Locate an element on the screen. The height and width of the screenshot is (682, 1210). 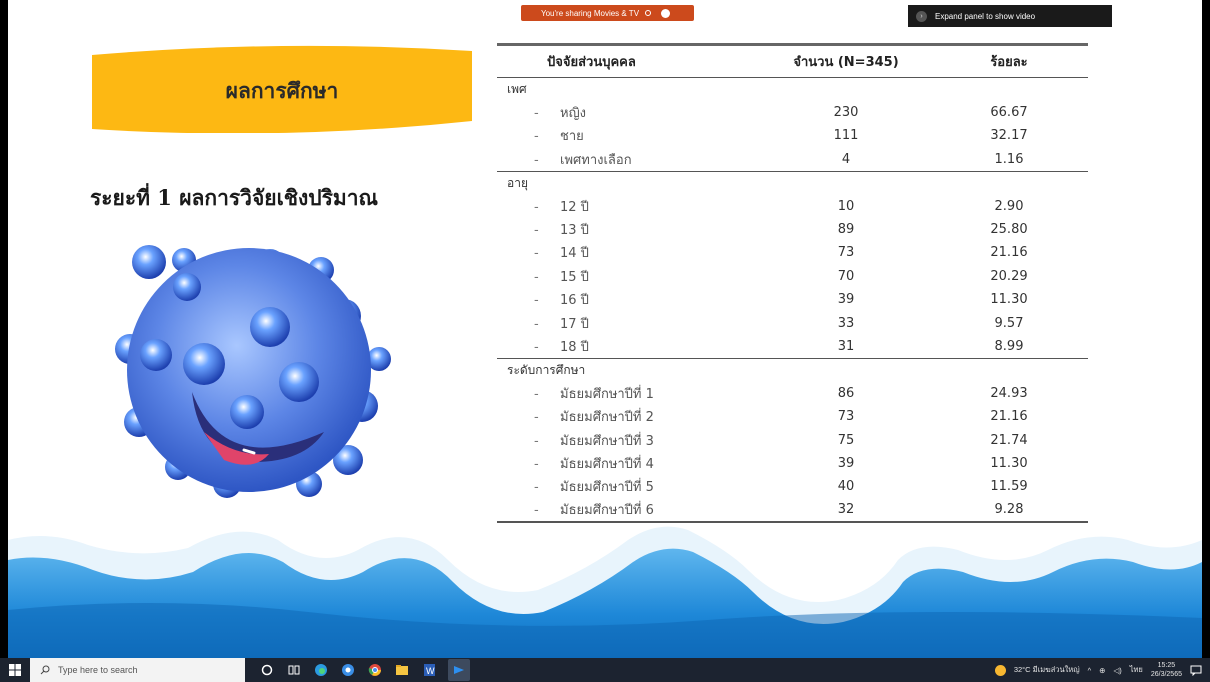
clock: 15:25 26/3/2565 is located at coordinates (1166, 670).